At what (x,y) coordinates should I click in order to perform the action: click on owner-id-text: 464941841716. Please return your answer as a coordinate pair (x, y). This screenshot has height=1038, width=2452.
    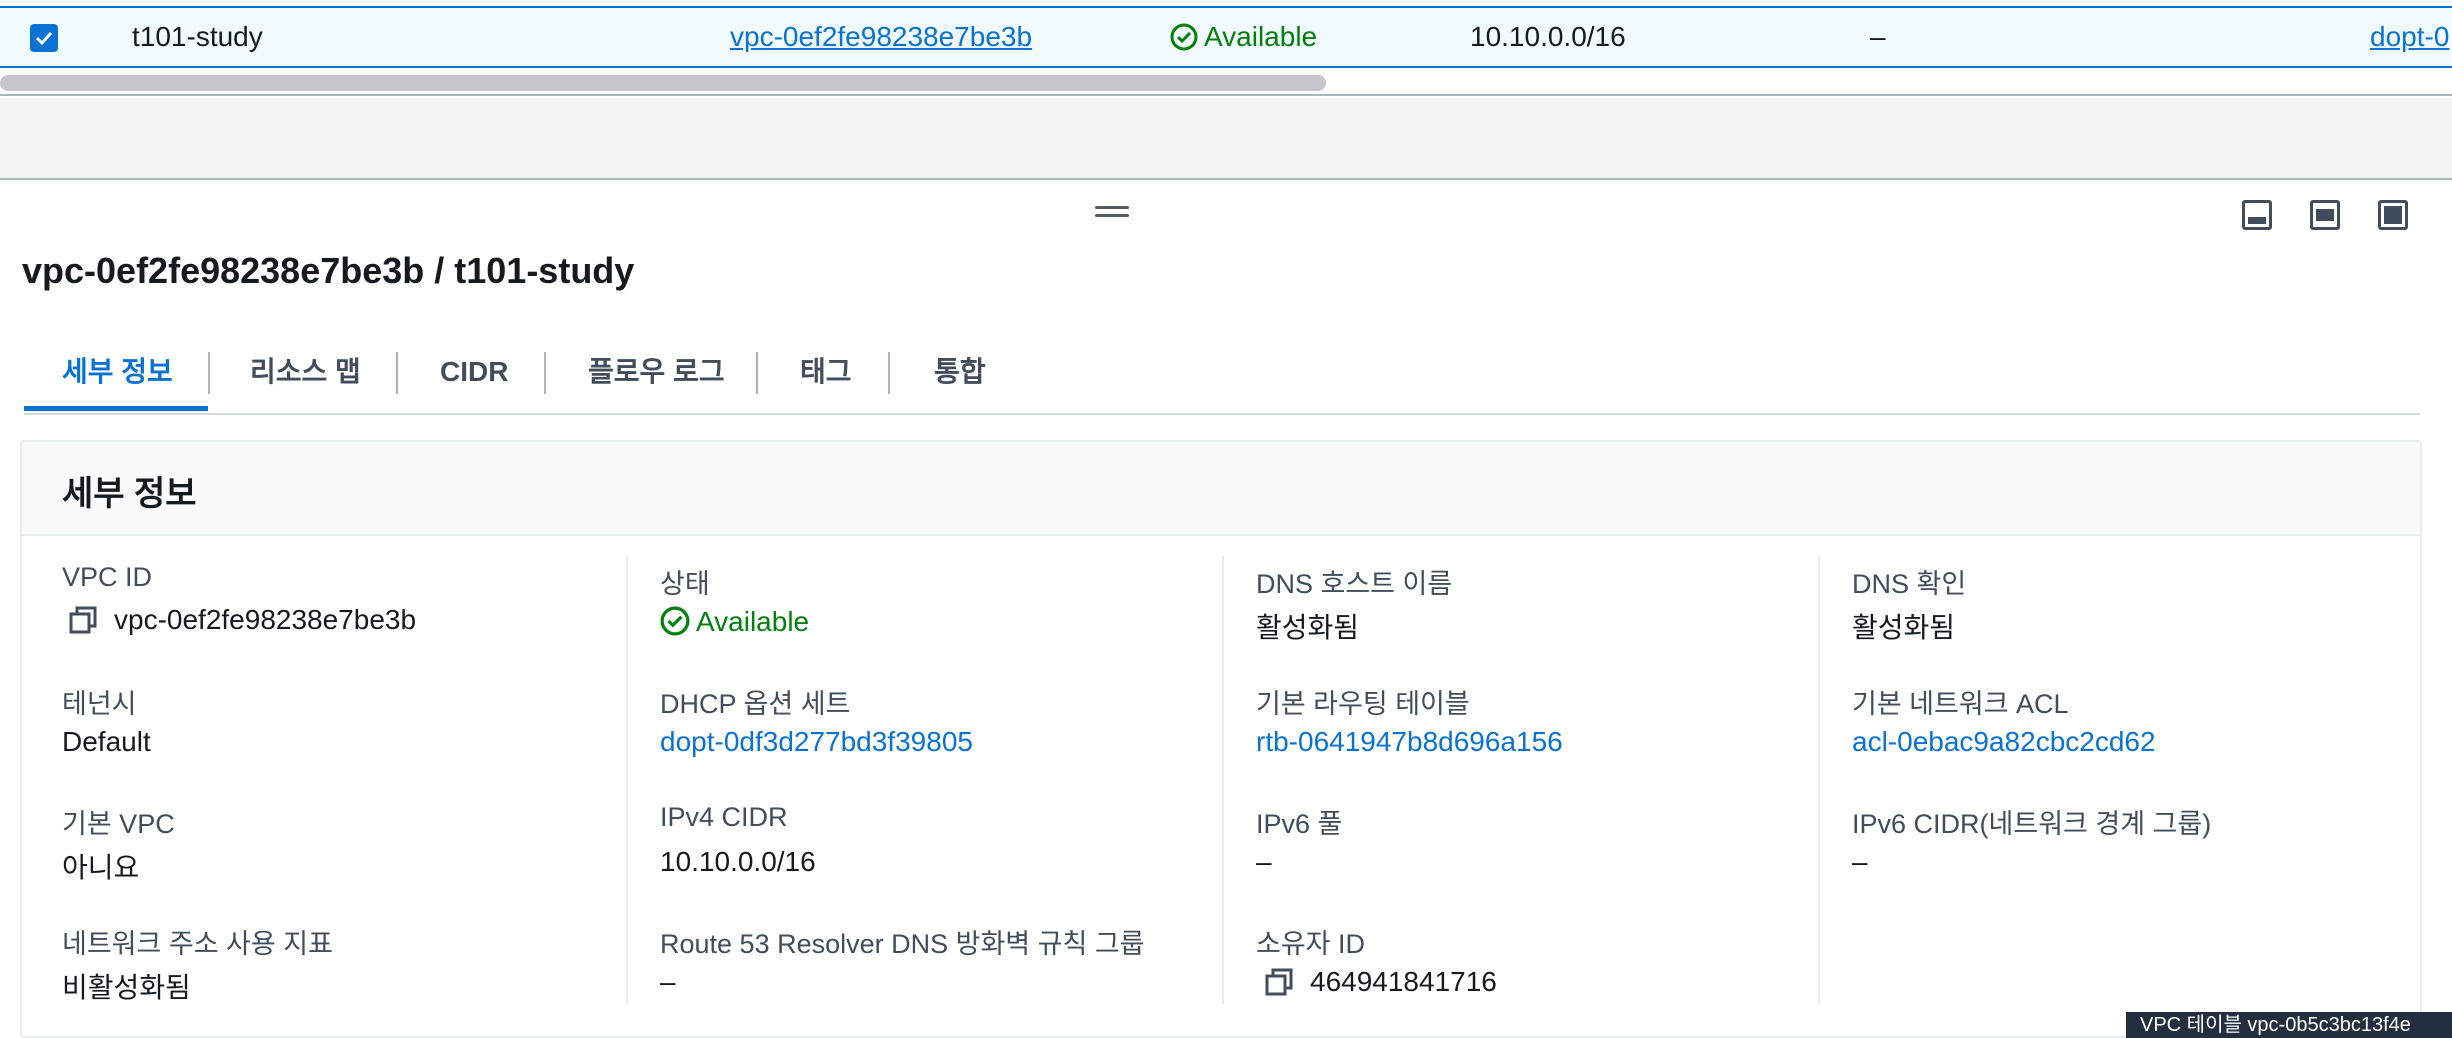
    Looking at the image, I should click on (1403, 981).